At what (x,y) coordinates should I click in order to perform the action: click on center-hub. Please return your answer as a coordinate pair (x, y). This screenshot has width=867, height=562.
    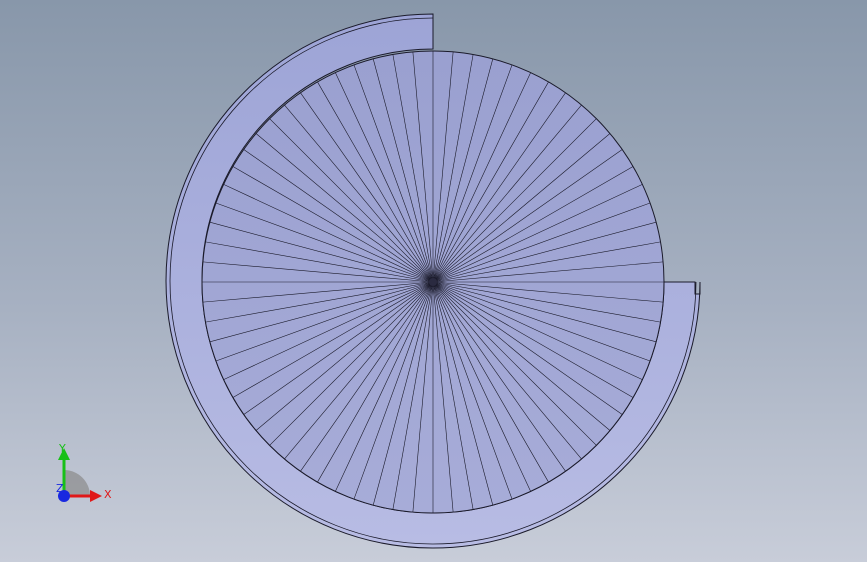
    Looking at the image, I should click on (433, 282).